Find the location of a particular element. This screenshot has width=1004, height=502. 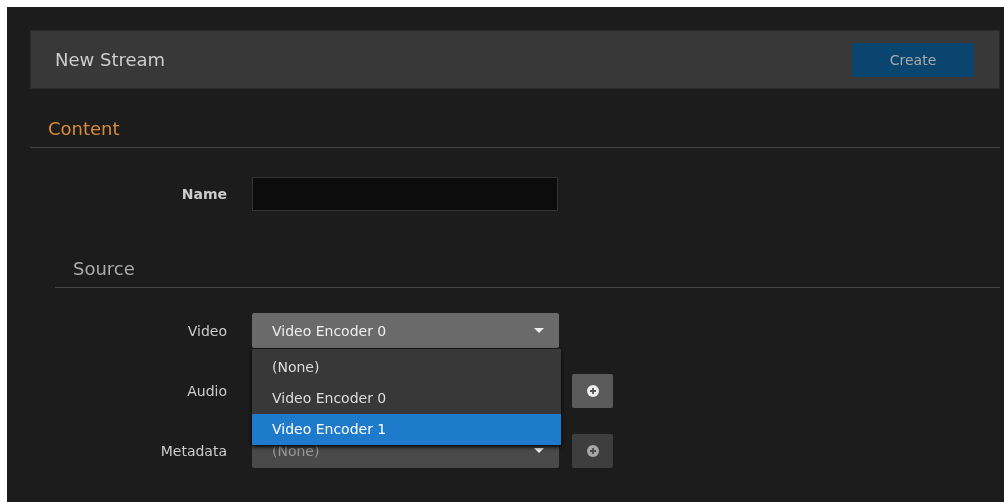

name-input is located at coordinates (405, 194).